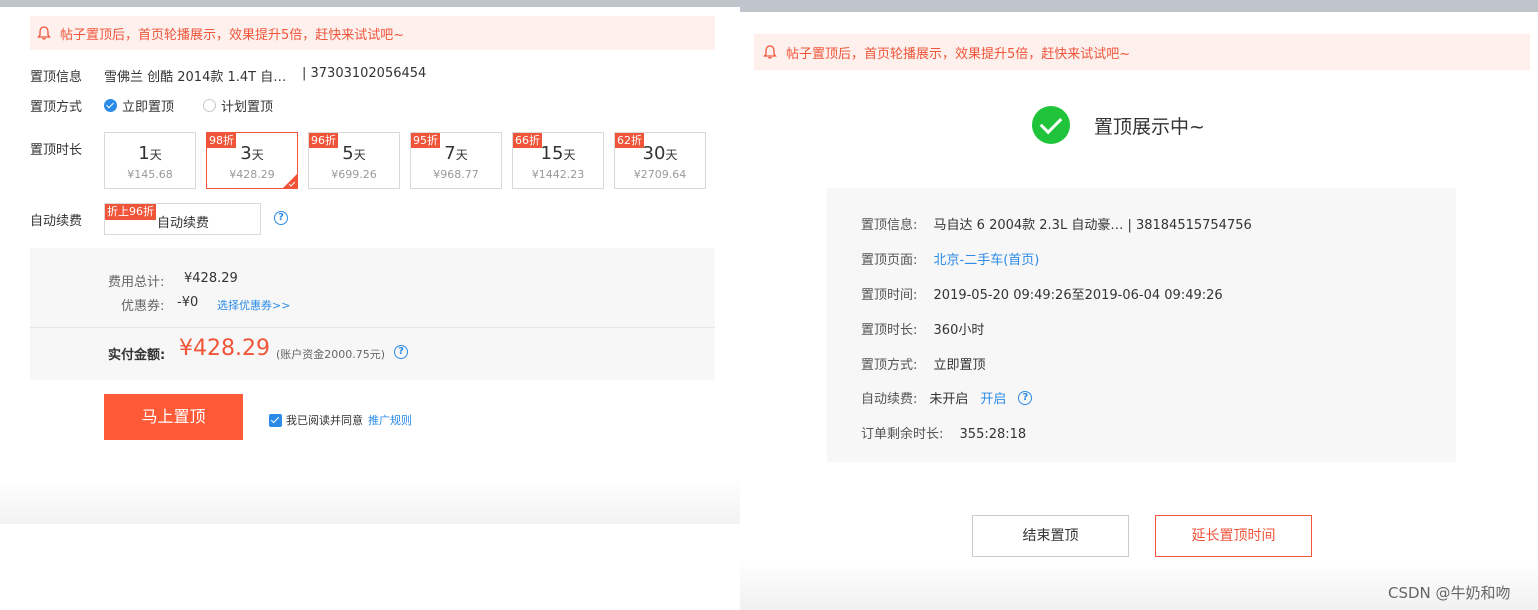 The image size is (1538, 610). What do you see at coordinates (959, 365) in the screenshot?
I see `detail-value: 立即置顶` at bounding box center [959, 365].